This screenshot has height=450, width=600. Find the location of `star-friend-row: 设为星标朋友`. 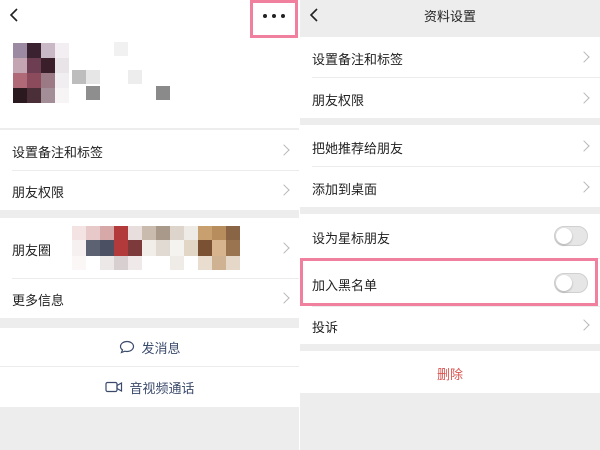

star-friend-row: 设为星标朋友 is located at coordinates (450, 236).